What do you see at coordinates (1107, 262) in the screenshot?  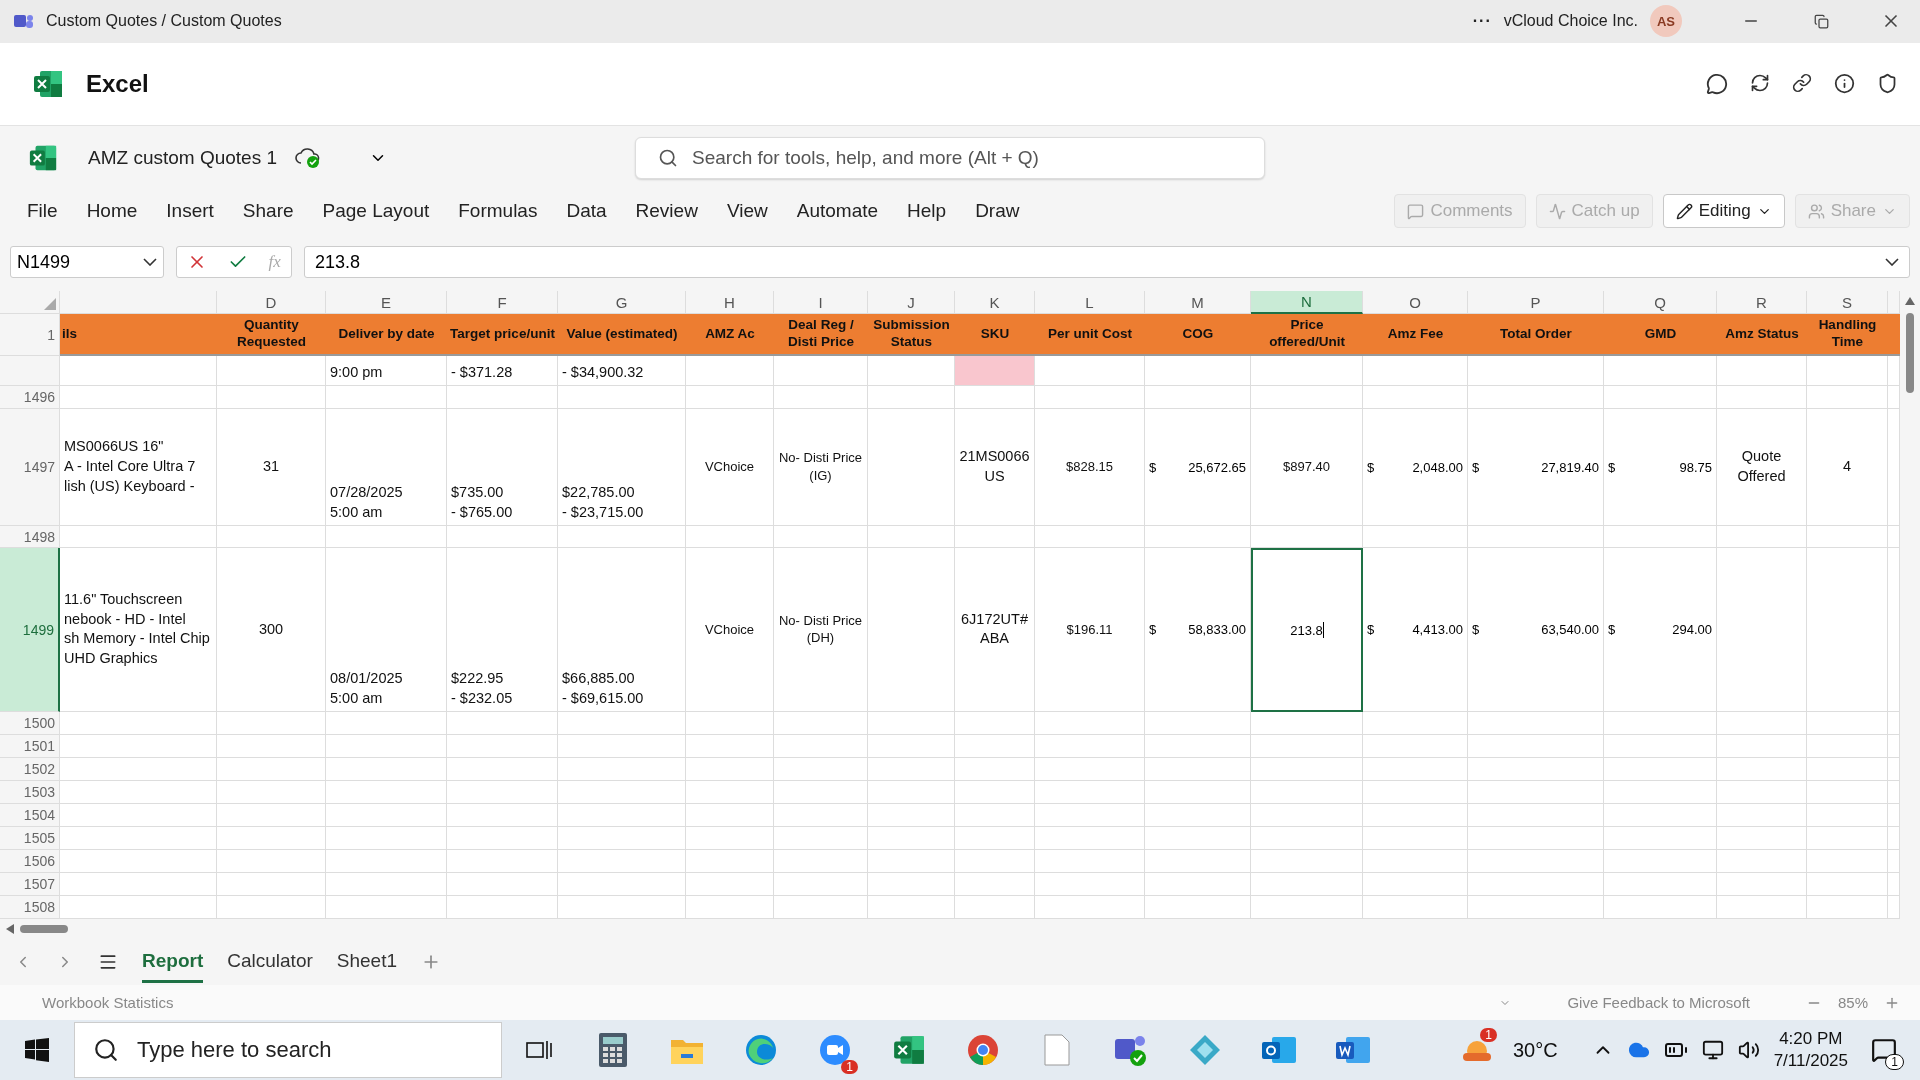 I see `formula-input: 213.8` at bounding box center [1107, 262].